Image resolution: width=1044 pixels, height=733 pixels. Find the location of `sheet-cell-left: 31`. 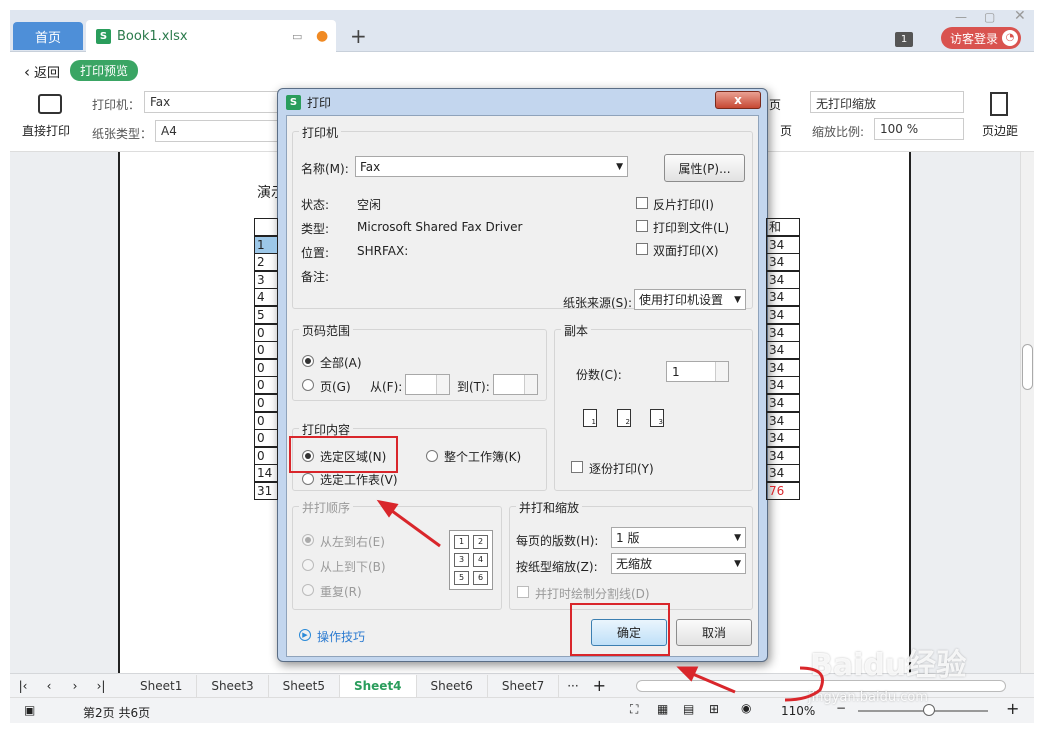

sheet-cell-left: 31 is located at coordinates (266, 491).